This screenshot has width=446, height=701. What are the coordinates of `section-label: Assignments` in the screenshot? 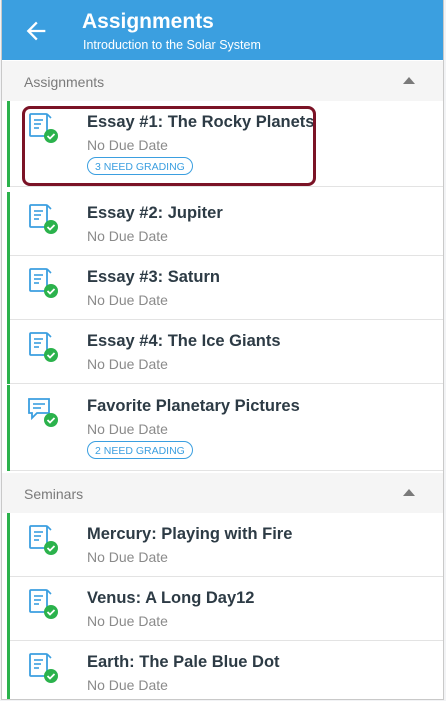 It's located at (64, 82).